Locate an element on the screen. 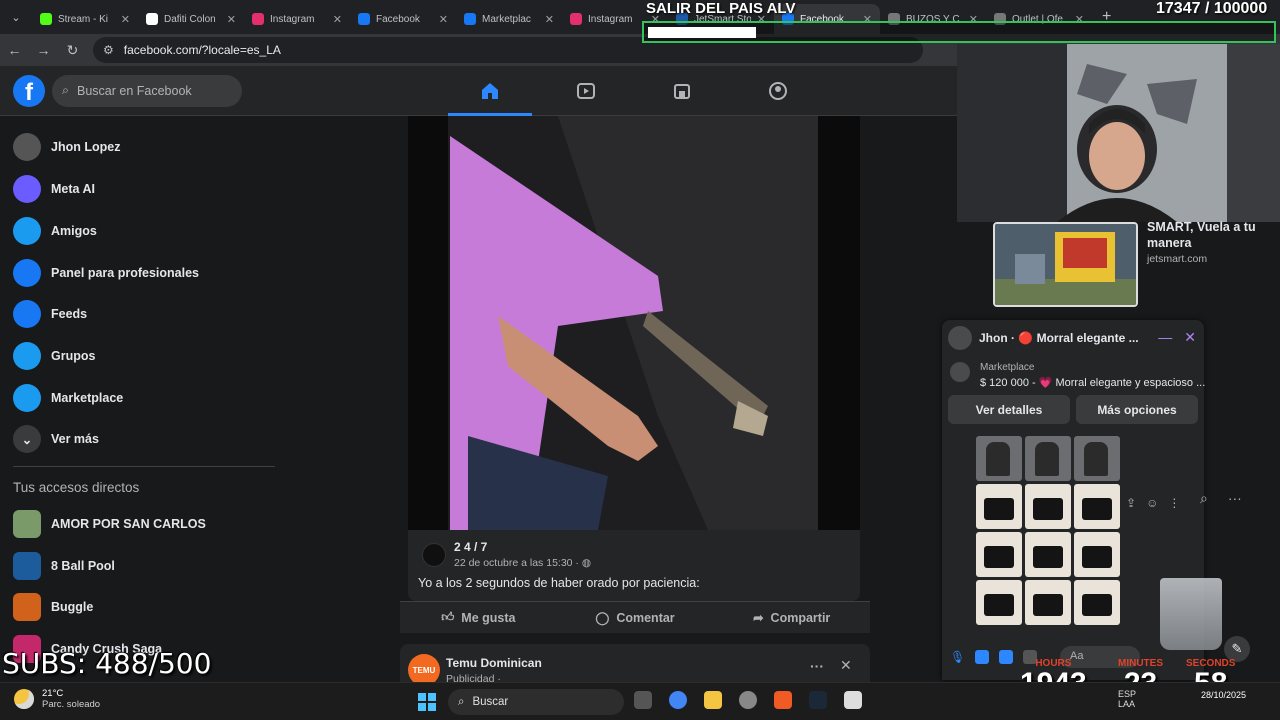  tab-title: Stream - Ki is located at coordinates (83, 19).